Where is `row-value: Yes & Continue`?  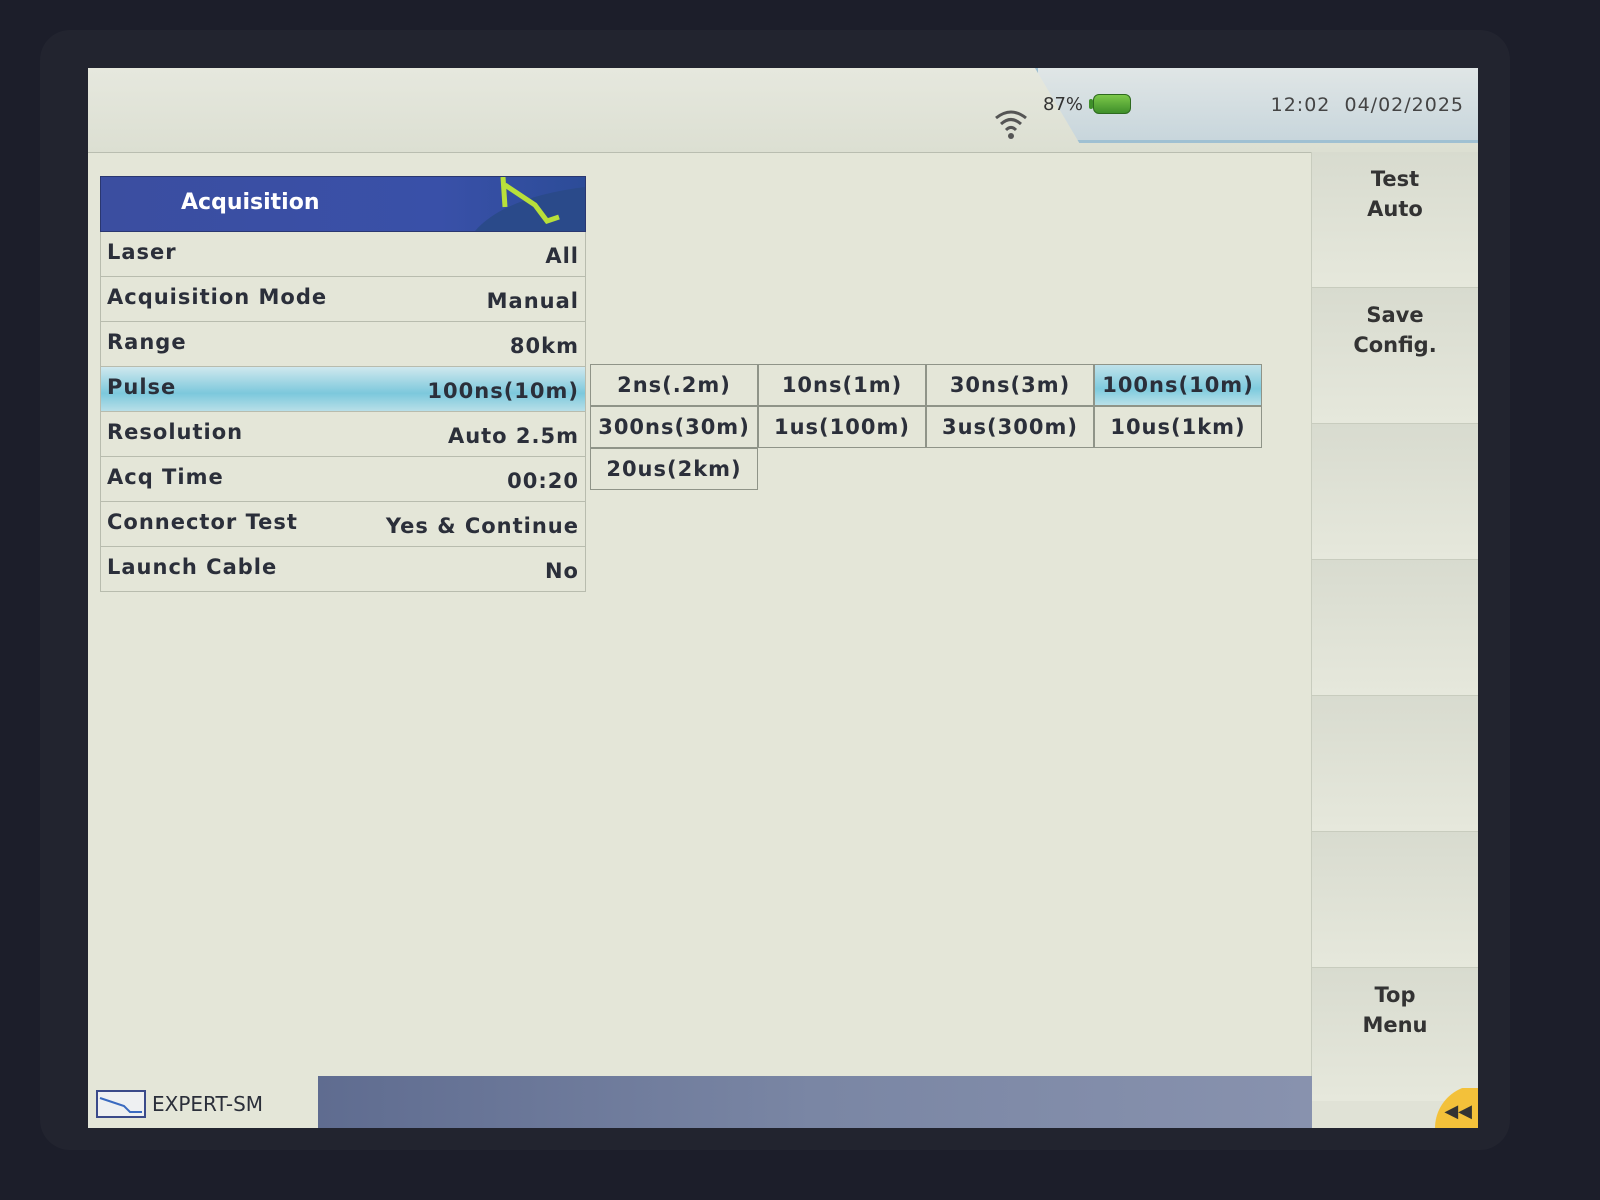 row-value: Yes & Continue is located at coordinates (482, 526).